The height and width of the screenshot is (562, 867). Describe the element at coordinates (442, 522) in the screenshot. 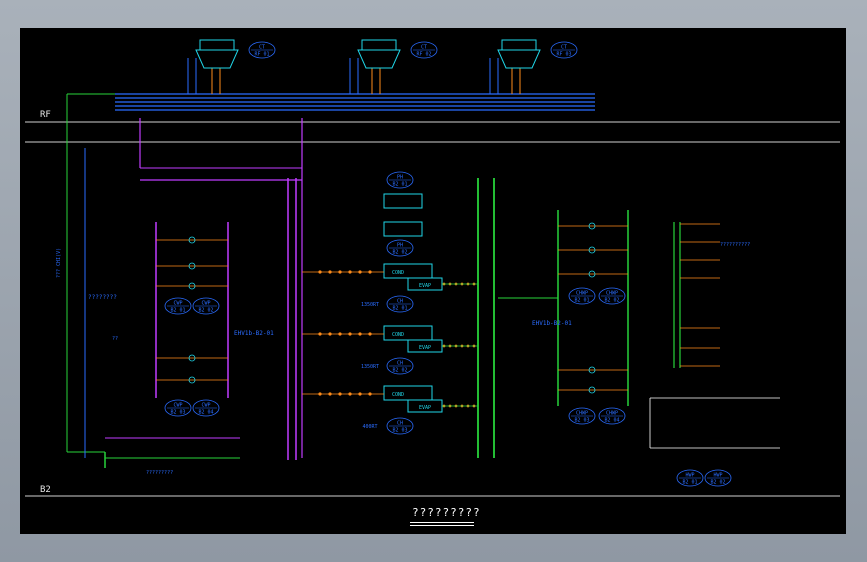

I see `title-underline` at that location.